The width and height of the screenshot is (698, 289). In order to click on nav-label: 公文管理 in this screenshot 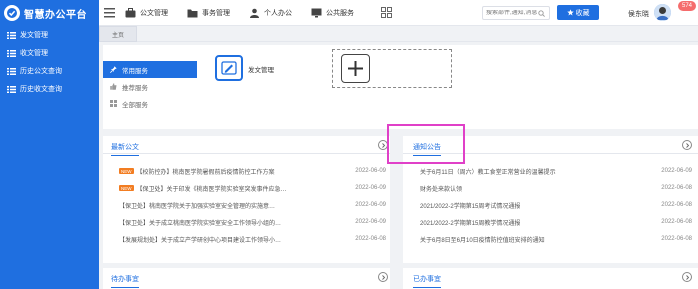, I will do `click(154, 13)`.